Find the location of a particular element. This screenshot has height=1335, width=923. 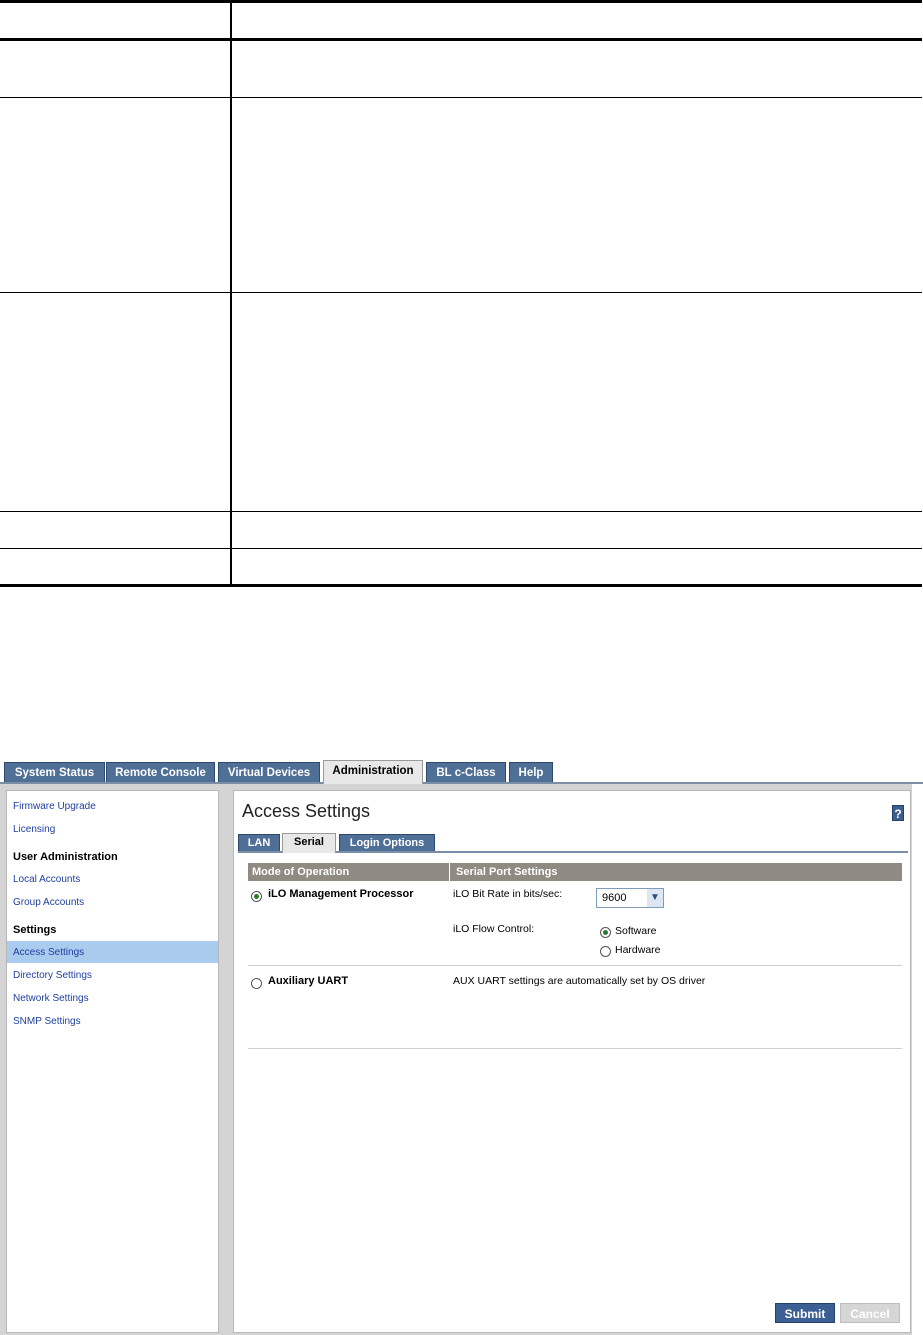

page-title: Access Settings is located at coordinates (306, 811).